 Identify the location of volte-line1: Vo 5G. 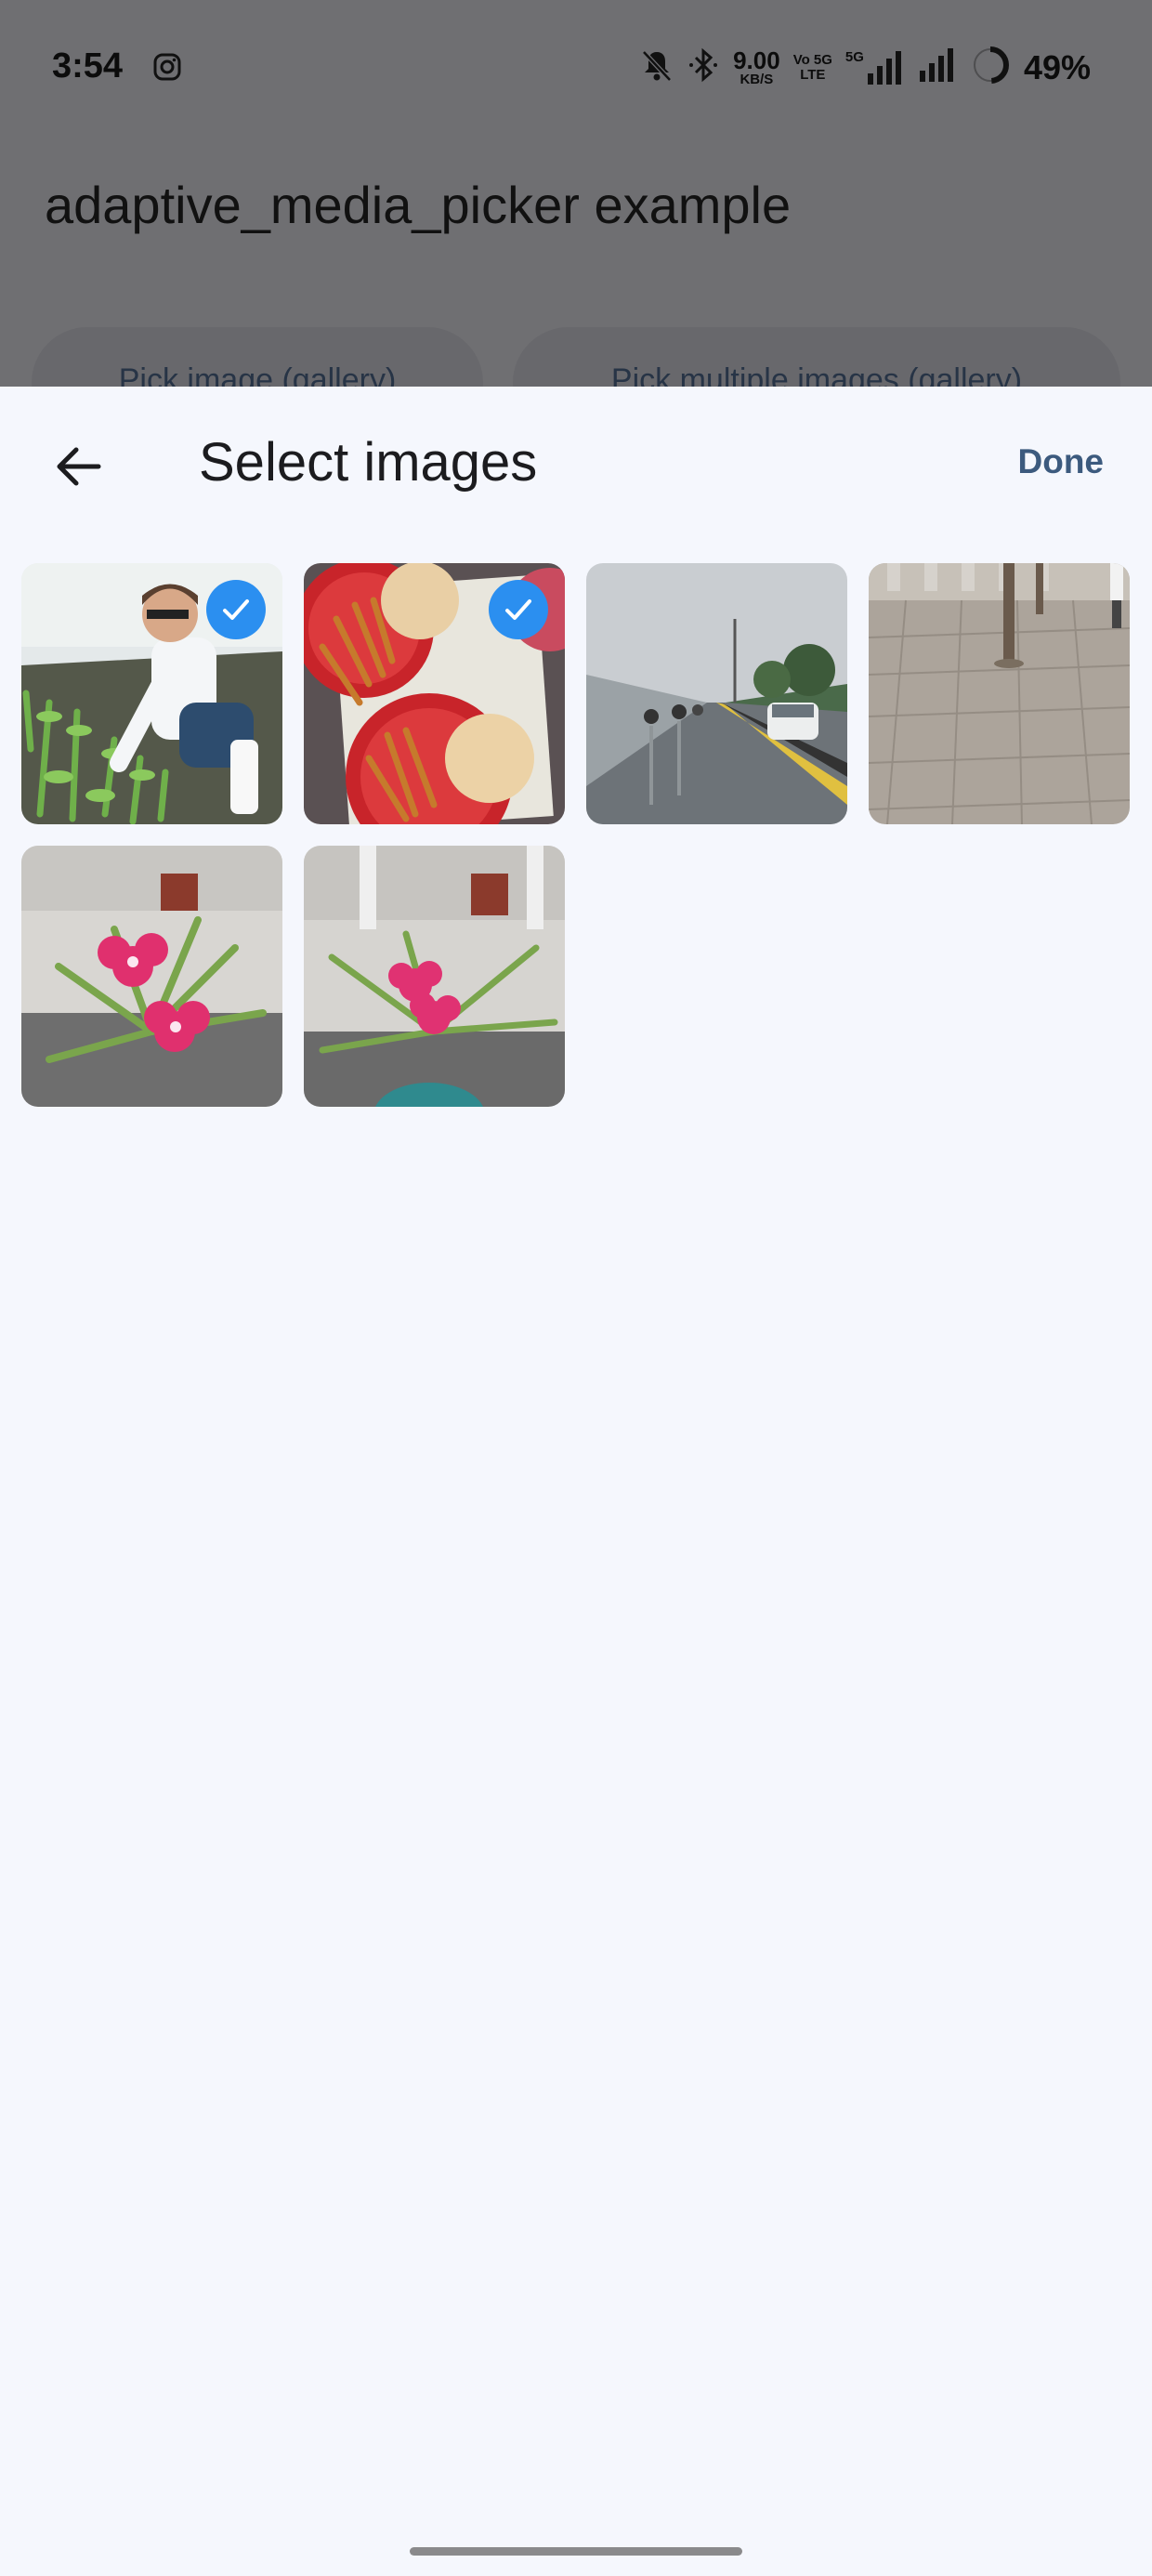
(812, 59).